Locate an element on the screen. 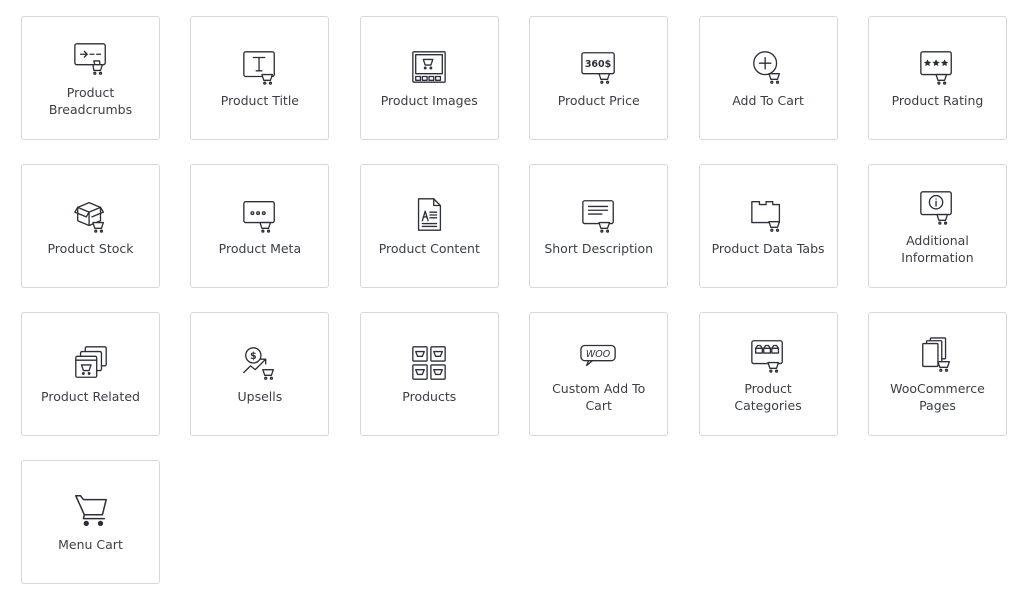 The width and height of the screenshot is (1024, 608). widget-short-description: Short Description is located at coordinates (599, 226).